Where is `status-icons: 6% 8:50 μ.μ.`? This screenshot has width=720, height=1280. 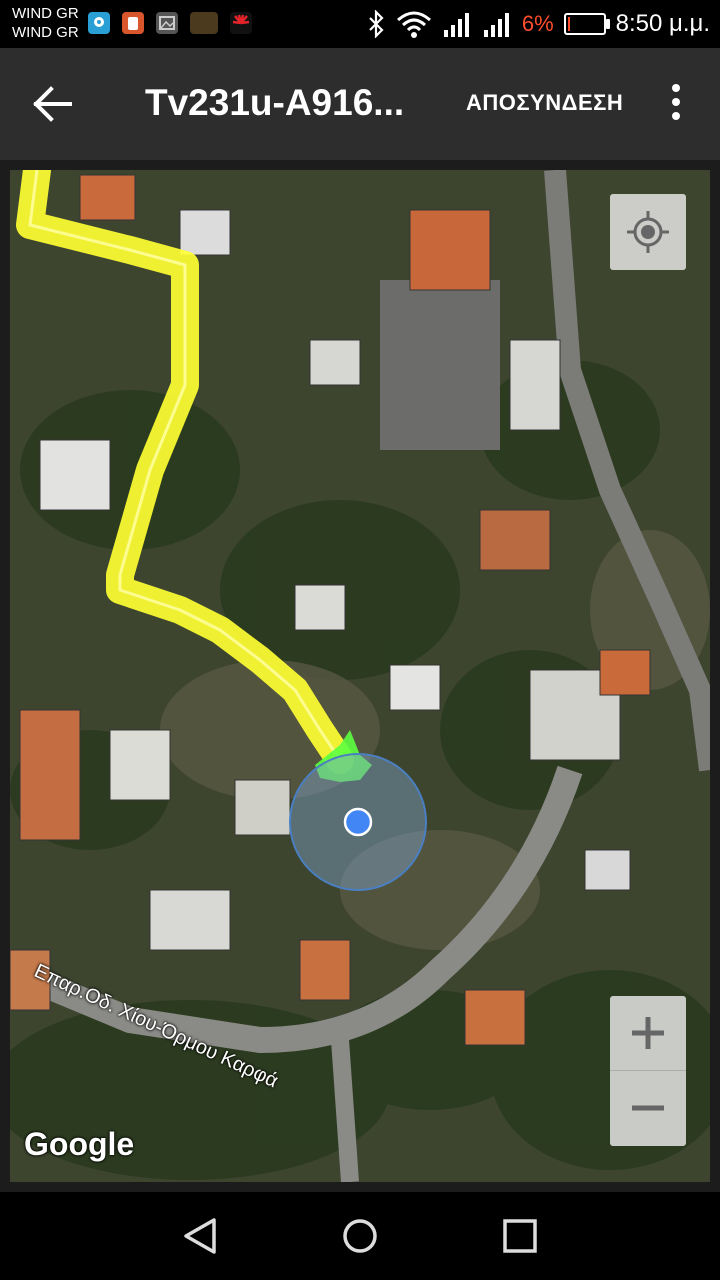 status-icons: 6% 8:50 μ.μ. is located at coordinates (538, 24).